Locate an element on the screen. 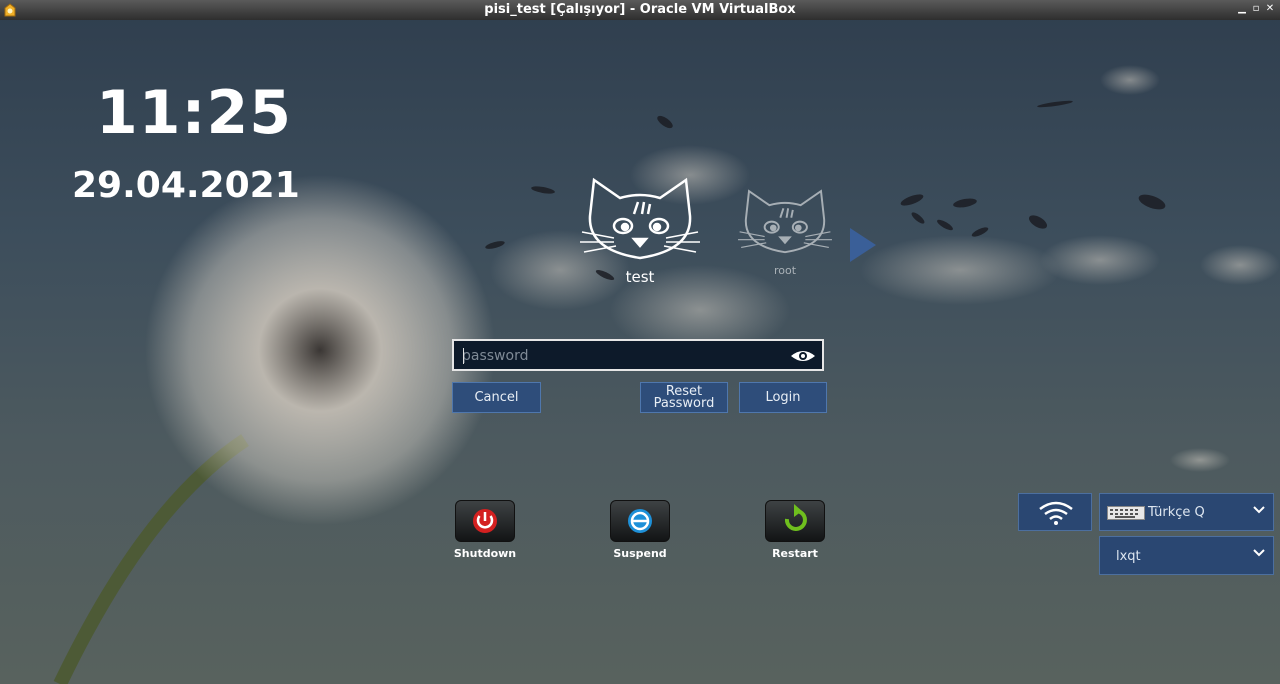  restart-icon is located at coordinates (795, 517).